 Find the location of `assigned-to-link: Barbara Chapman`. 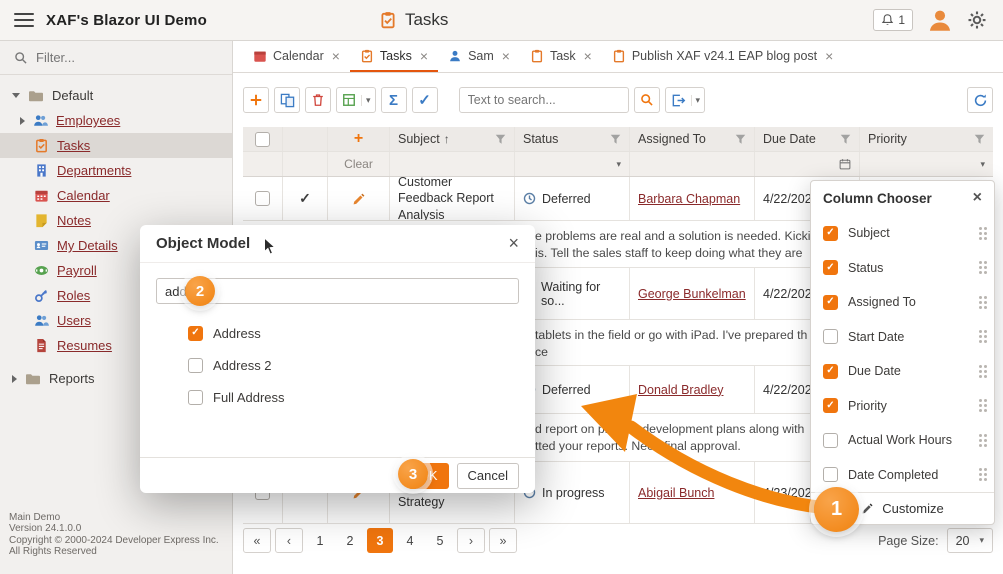

assigned-to-link: Barbara Chapman is located at coordinates (689, 199).